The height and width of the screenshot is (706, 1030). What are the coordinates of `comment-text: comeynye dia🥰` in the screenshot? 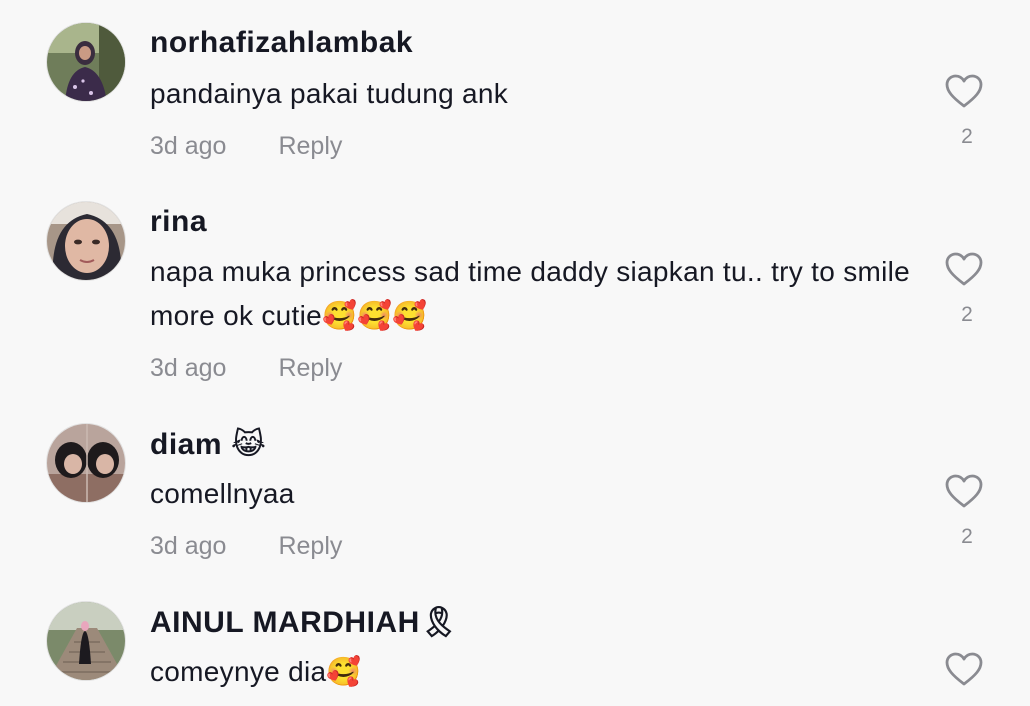 It's located at (256, 671).